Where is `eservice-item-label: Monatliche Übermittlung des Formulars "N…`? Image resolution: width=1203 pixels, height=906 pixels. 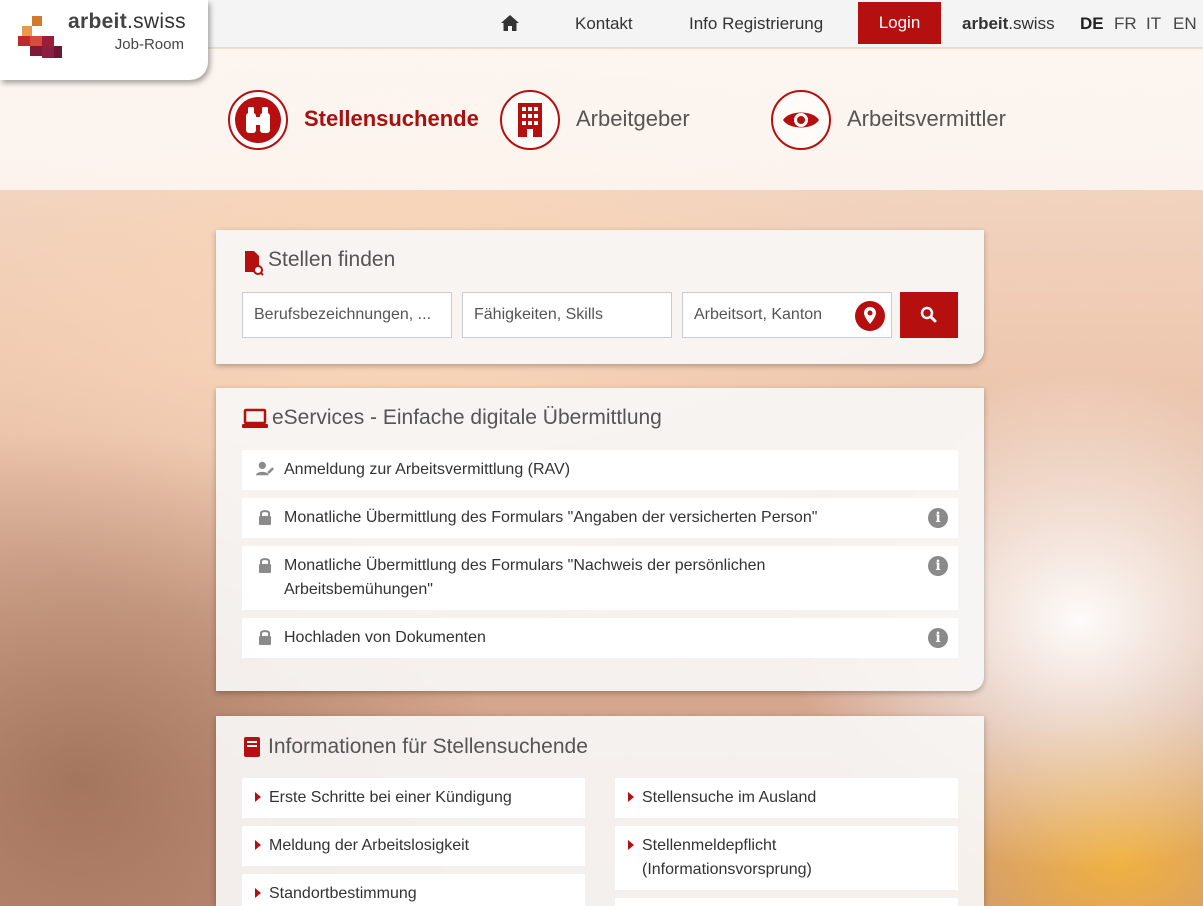 eservice-item-label: Monatliche Übermittlung des Formulars "N… is located at coordinates (525, 577).